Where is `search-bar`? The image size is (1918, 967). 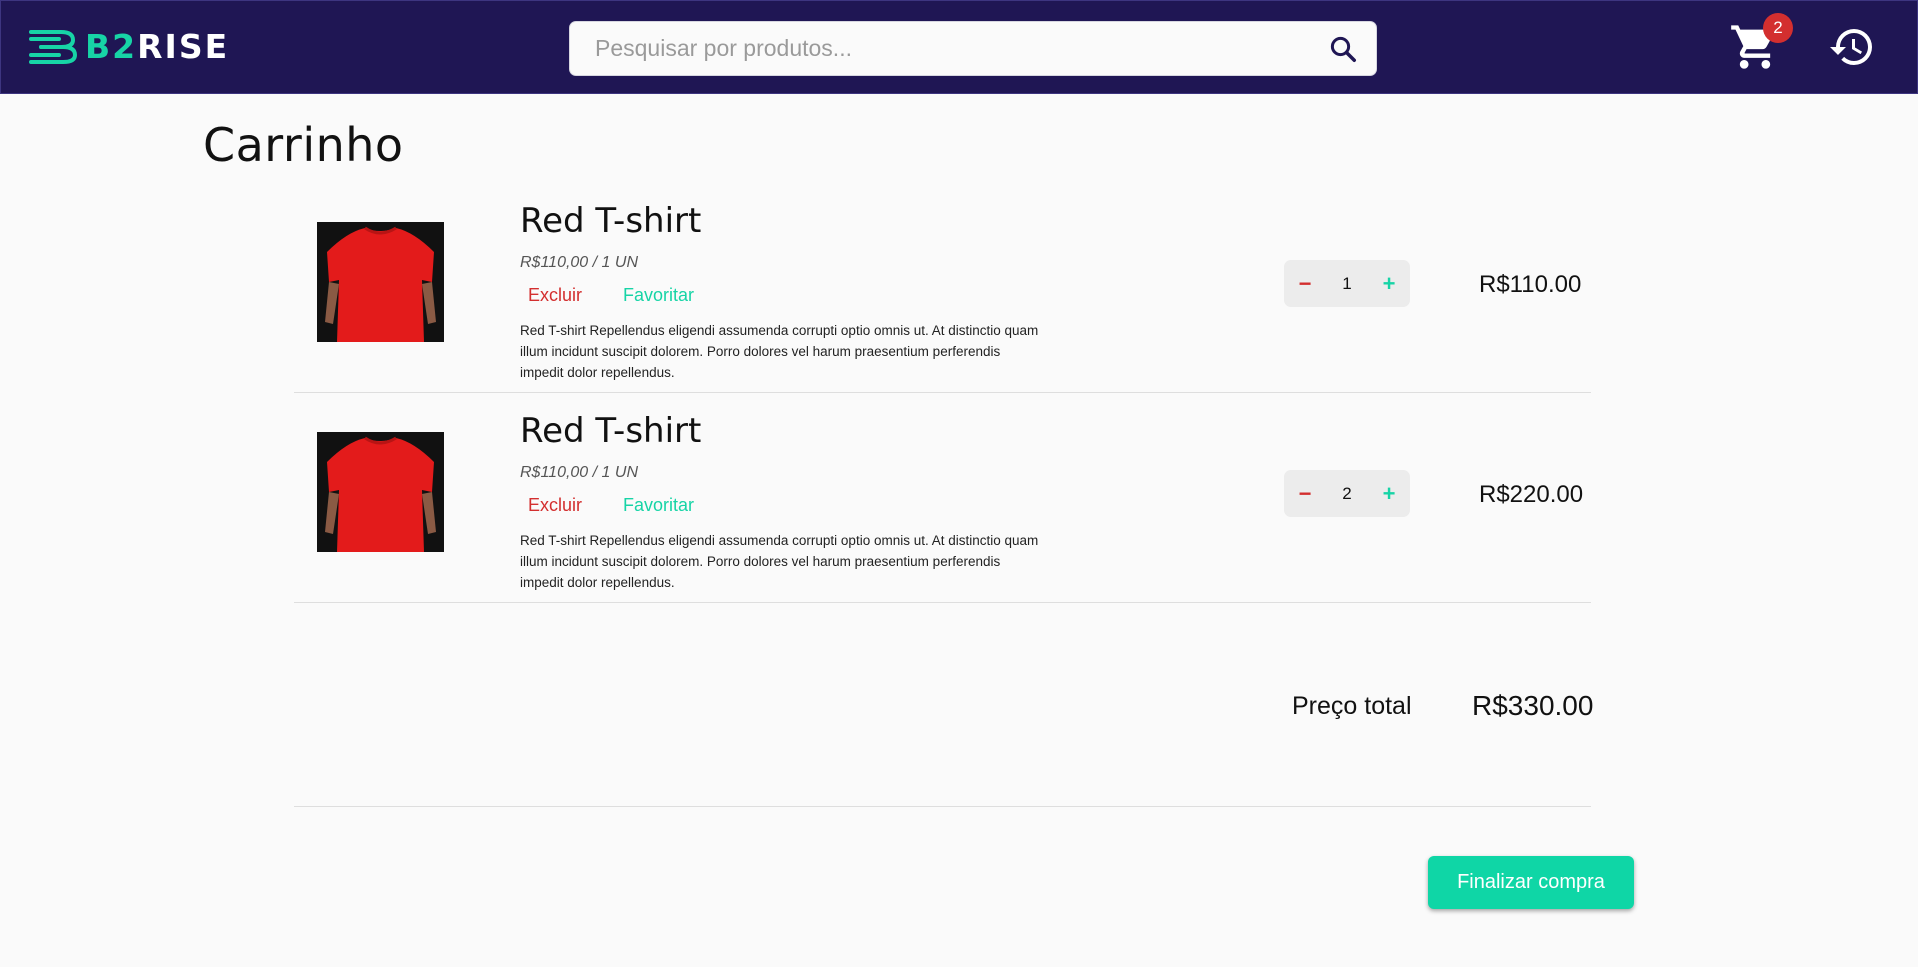
search-bar is located at coordinates (973, 48).